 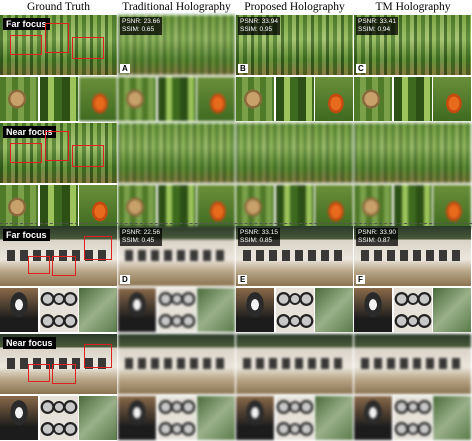 I want to click on metrics-badge: PSNR: 33.41 SSIM: 0.94, so click(x=377, y=26).